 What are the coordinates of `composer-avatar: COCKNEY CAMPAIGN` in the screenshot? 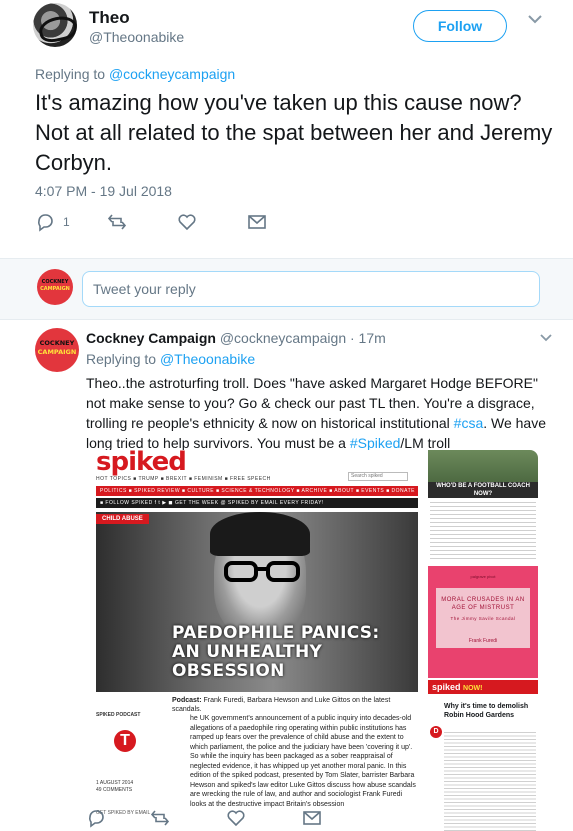 It's located at (55, 287).